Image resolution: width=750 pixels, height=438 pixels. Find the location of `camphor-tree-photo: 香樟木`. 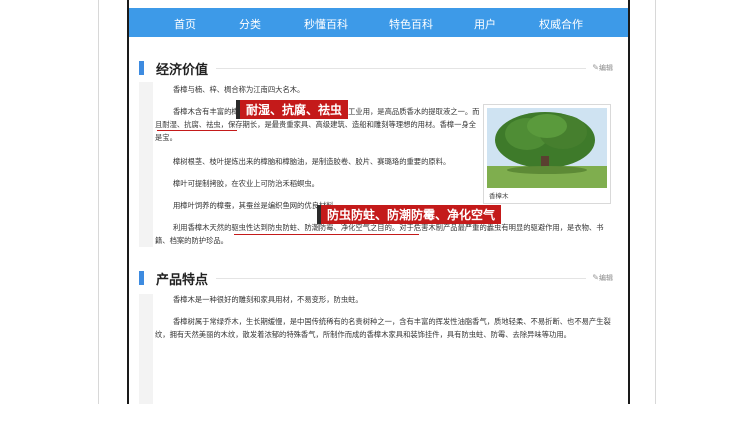

camphor-tree-photo: 香樟木 is located at coordinates (547, 154).